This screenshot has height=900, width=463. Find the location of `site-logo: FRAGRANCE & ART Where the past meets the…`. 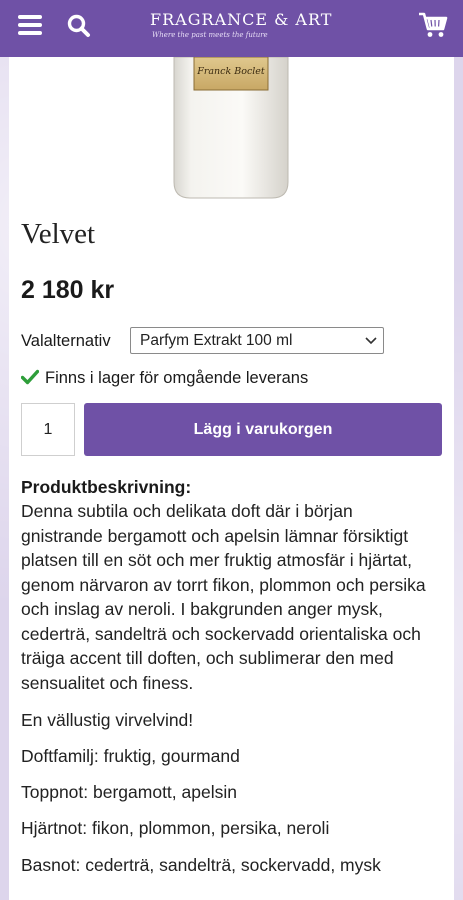

site-logo: FRAGRANCE & ART Where the past meets the… is located at coordinates (241, 25).